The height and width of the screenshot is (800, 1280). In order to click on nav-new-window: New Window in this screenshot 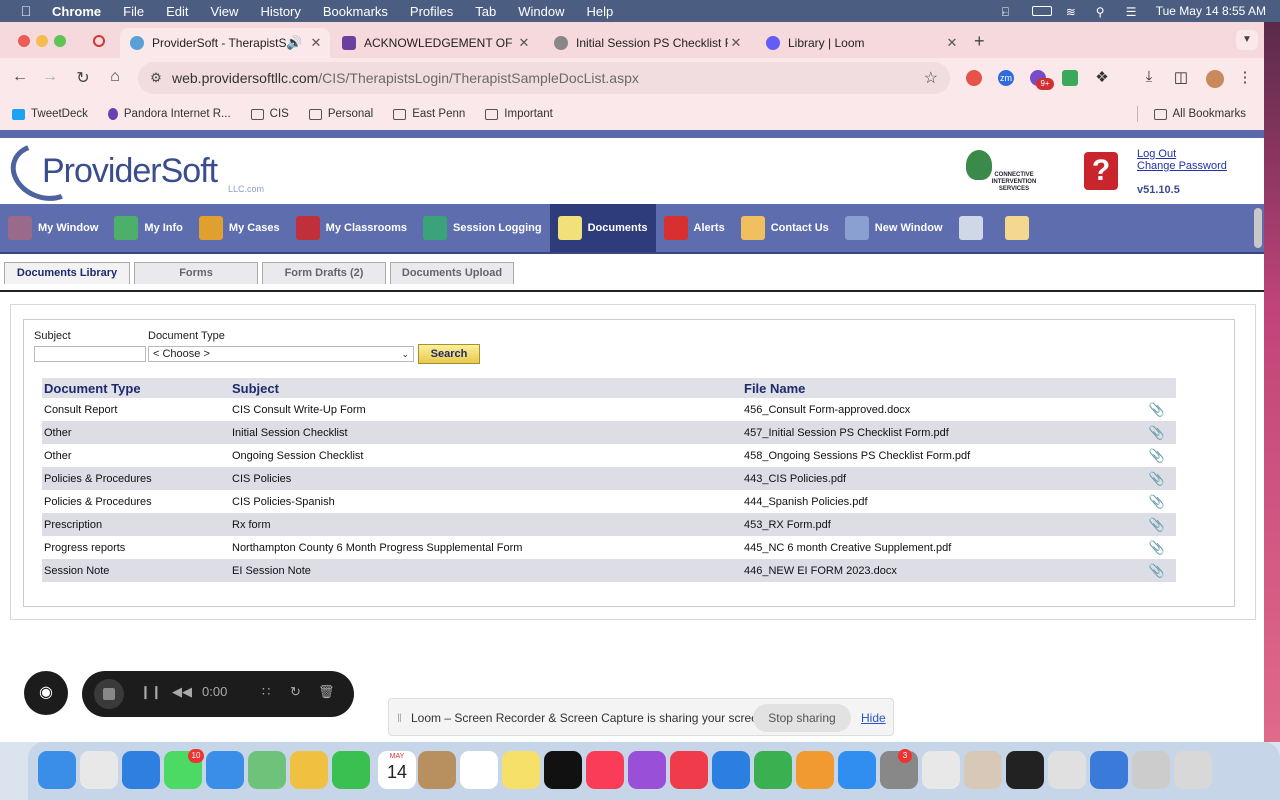, I will do `click(894, 228)`.